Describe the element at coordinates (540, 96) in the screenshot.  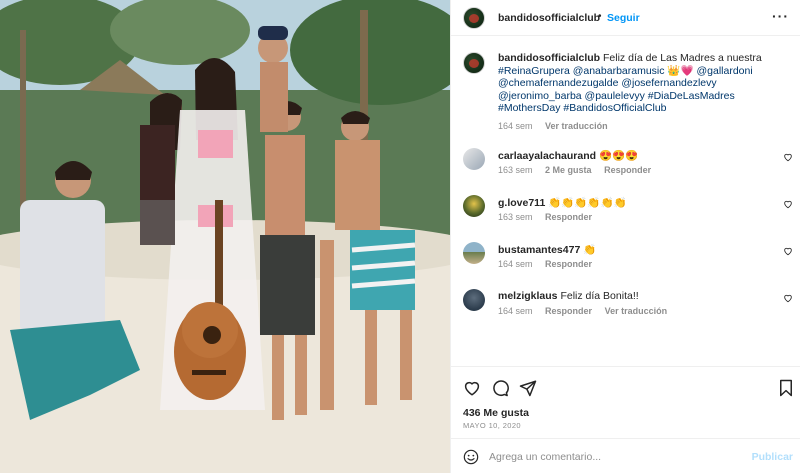
I see `caption-tag: @jeronimo_barba` at that location.